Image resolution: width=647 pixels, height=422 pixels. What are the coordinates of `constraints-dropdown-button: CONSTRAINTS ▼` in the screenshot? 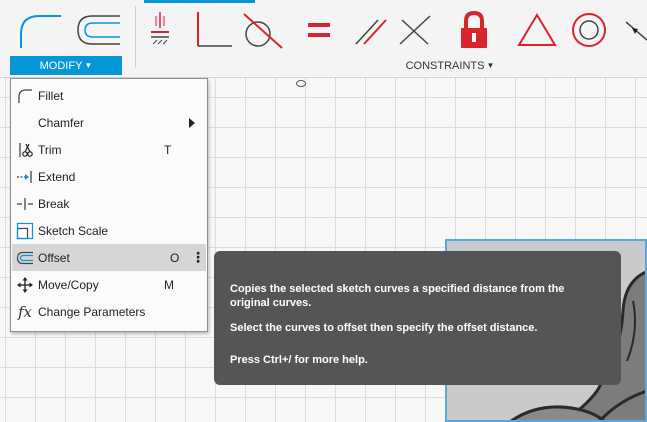 It's located at (450, 65).